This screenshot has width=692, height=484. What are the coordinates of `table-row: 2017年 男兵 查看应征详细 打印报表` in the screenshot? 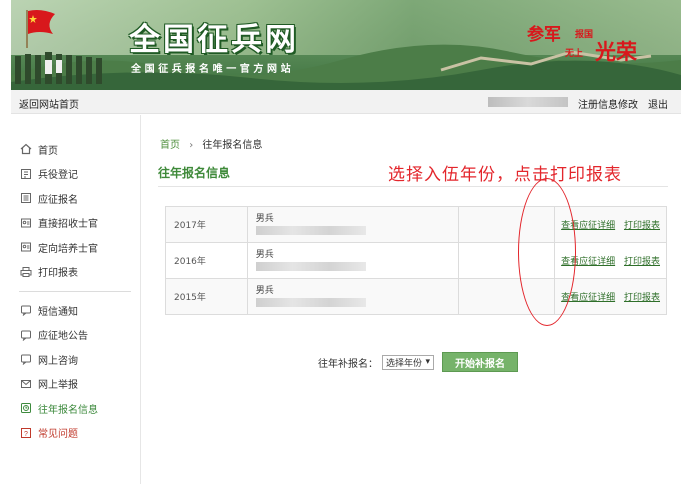 It's located at (416, 224).